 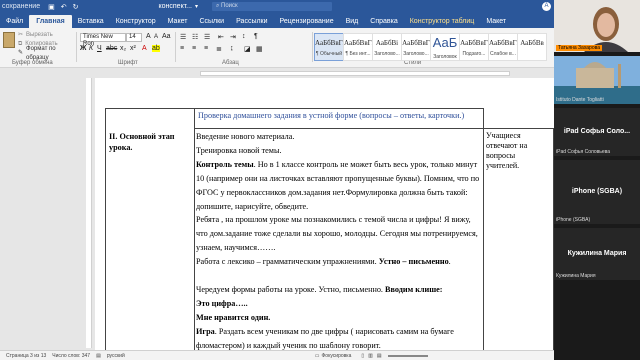 I want to click on strikethrough-button: abc, so click(x=111, y=48).